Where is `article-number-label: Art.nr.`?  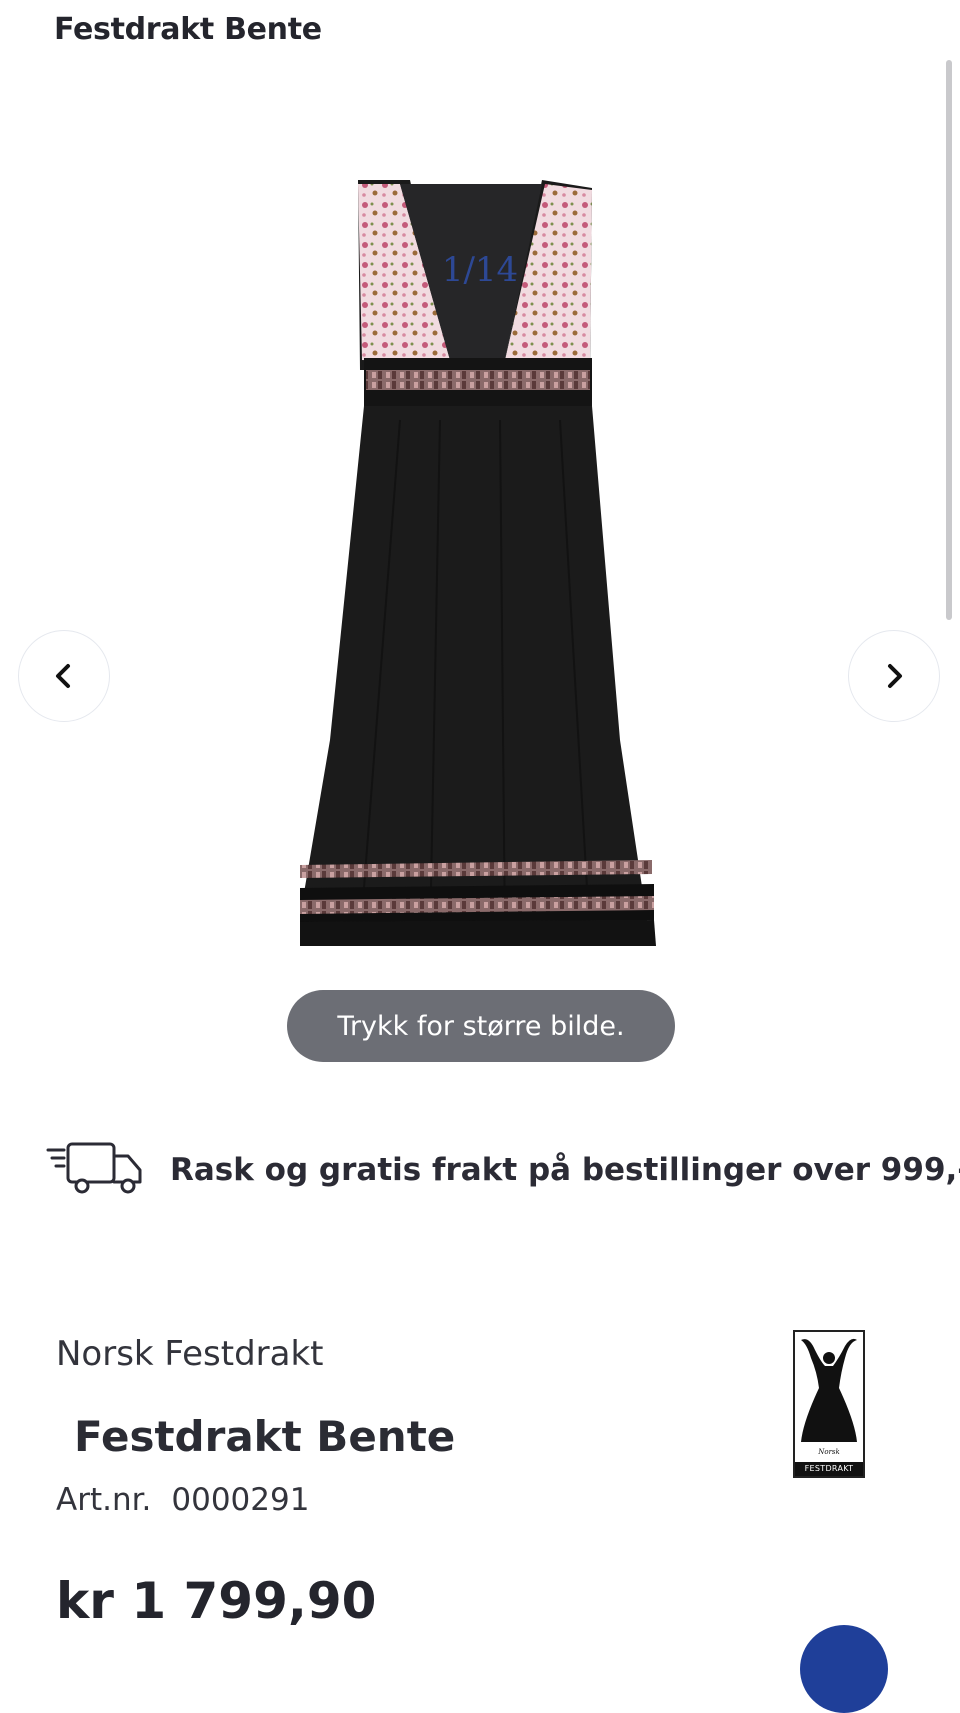 article-number-label: Art.nr. is located at coordinates (104, 1500).